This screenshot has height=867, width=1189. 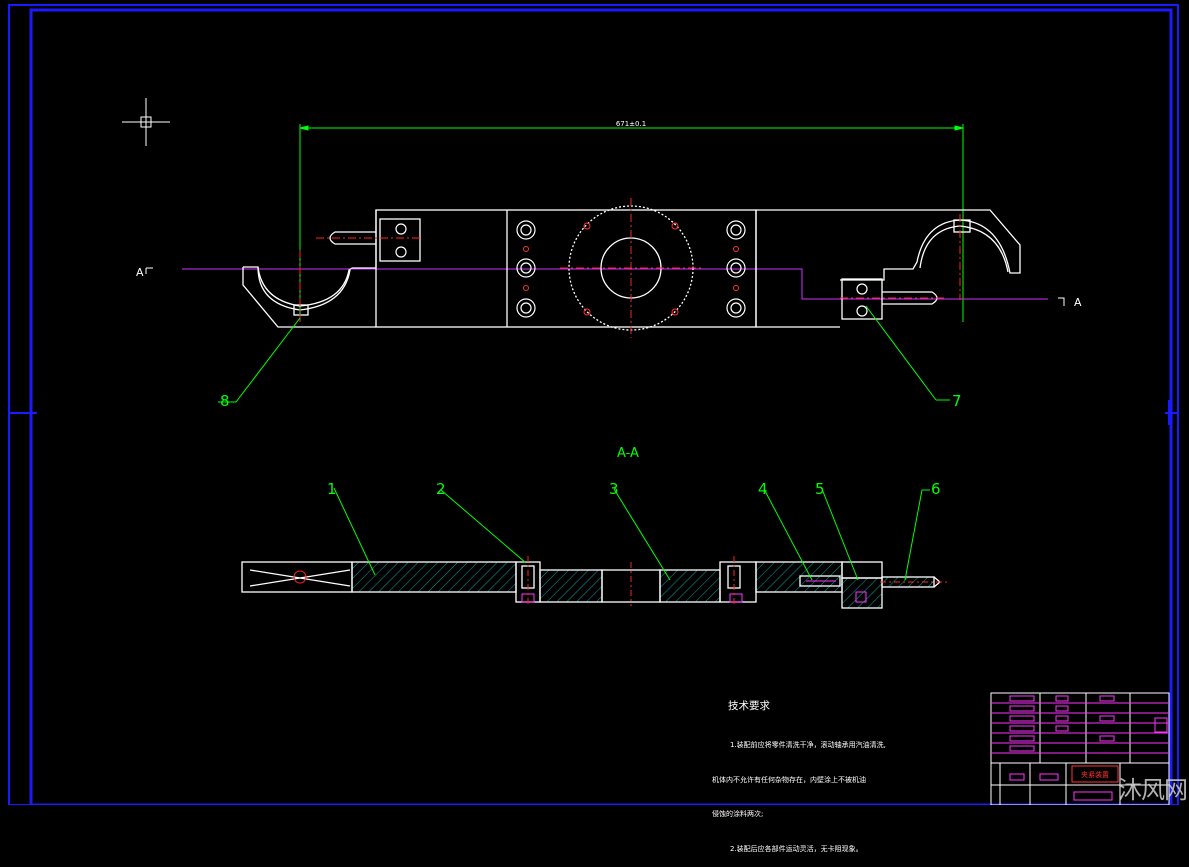 What do you see at coordinates (1095, 774) in the screenshot?
I see `title-name-text: 夹紧装置` at bounding box center [1095, 774].